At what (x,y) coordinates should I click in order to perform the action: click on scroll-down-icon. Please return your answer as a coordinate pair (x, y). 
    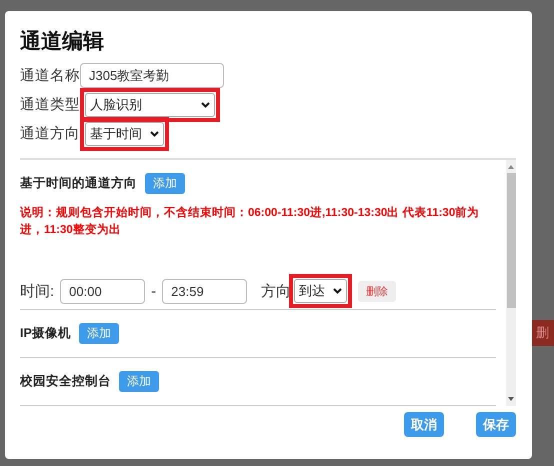
    Looking at the image, I should click on (511, 399).